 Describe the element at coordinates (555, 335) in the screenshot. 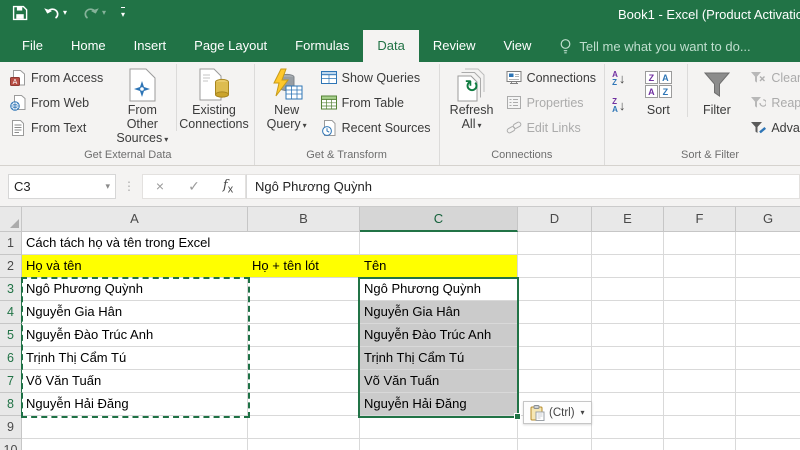

I see `cell-D5` at that location.